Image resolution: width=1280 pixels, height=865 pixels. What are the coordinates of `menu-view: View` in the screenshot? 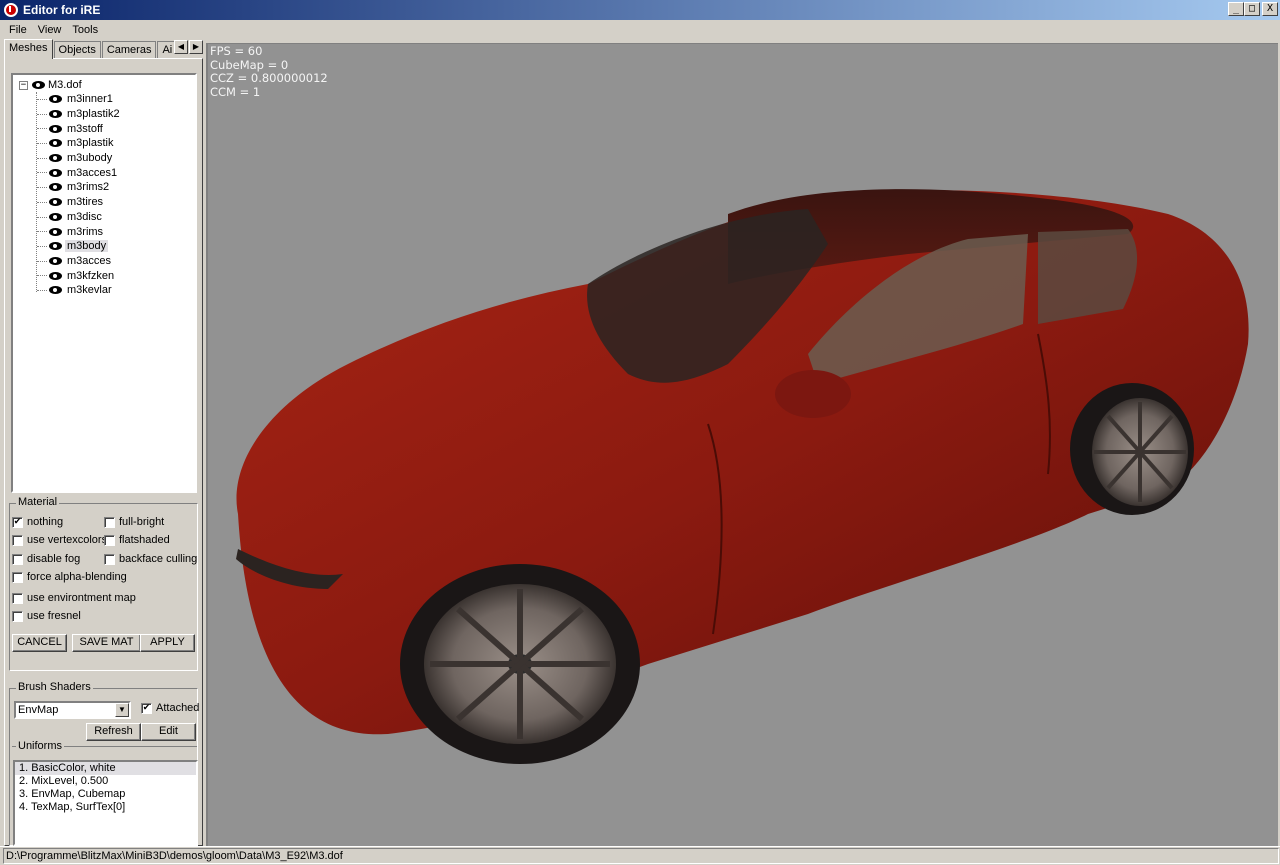 It's located at (50, 30).